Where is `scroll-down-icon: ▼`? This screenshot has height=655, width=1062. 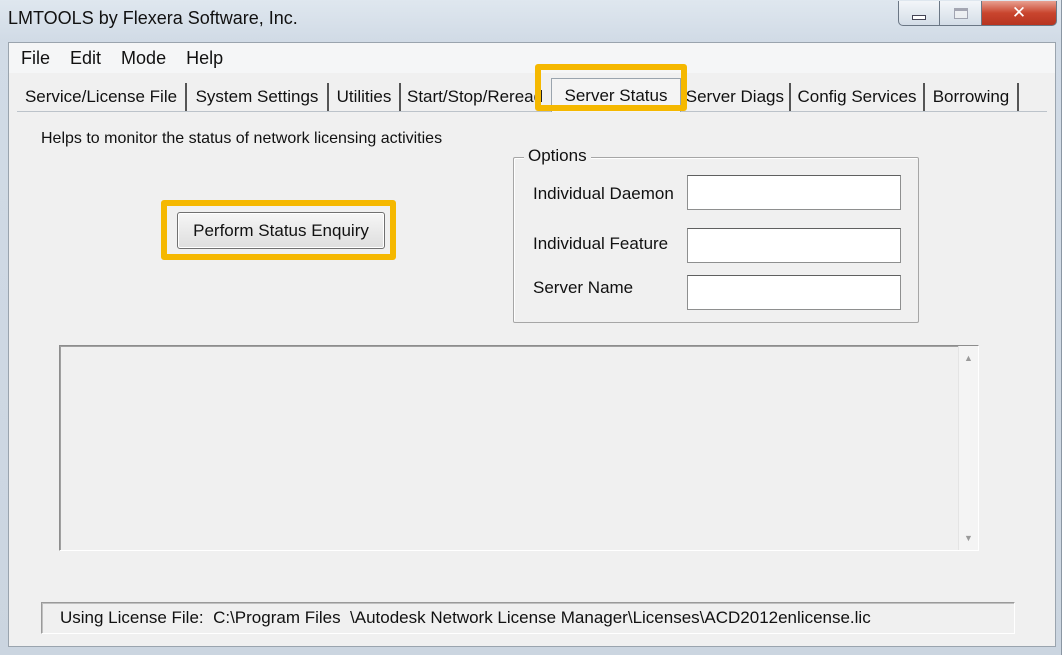
scroll-down-icon: ▼ is located at coordinates (968, 538).